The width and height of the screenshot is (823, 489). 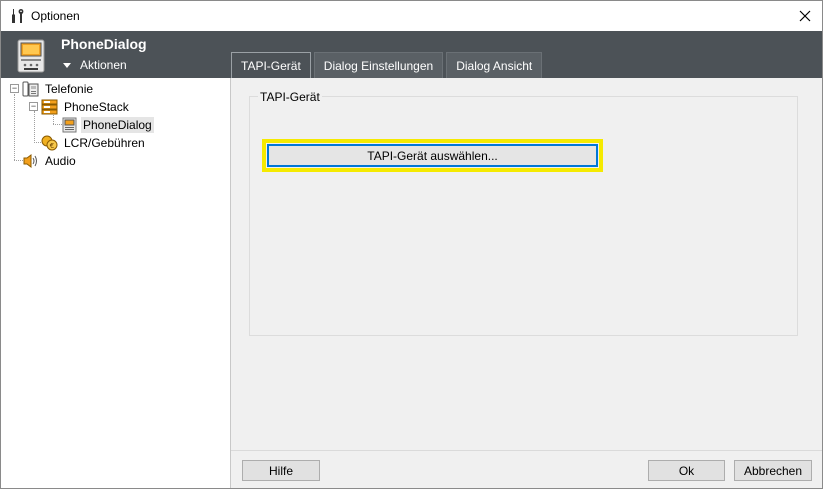 I want to click on tools-icon, so click(x=18, y=16).